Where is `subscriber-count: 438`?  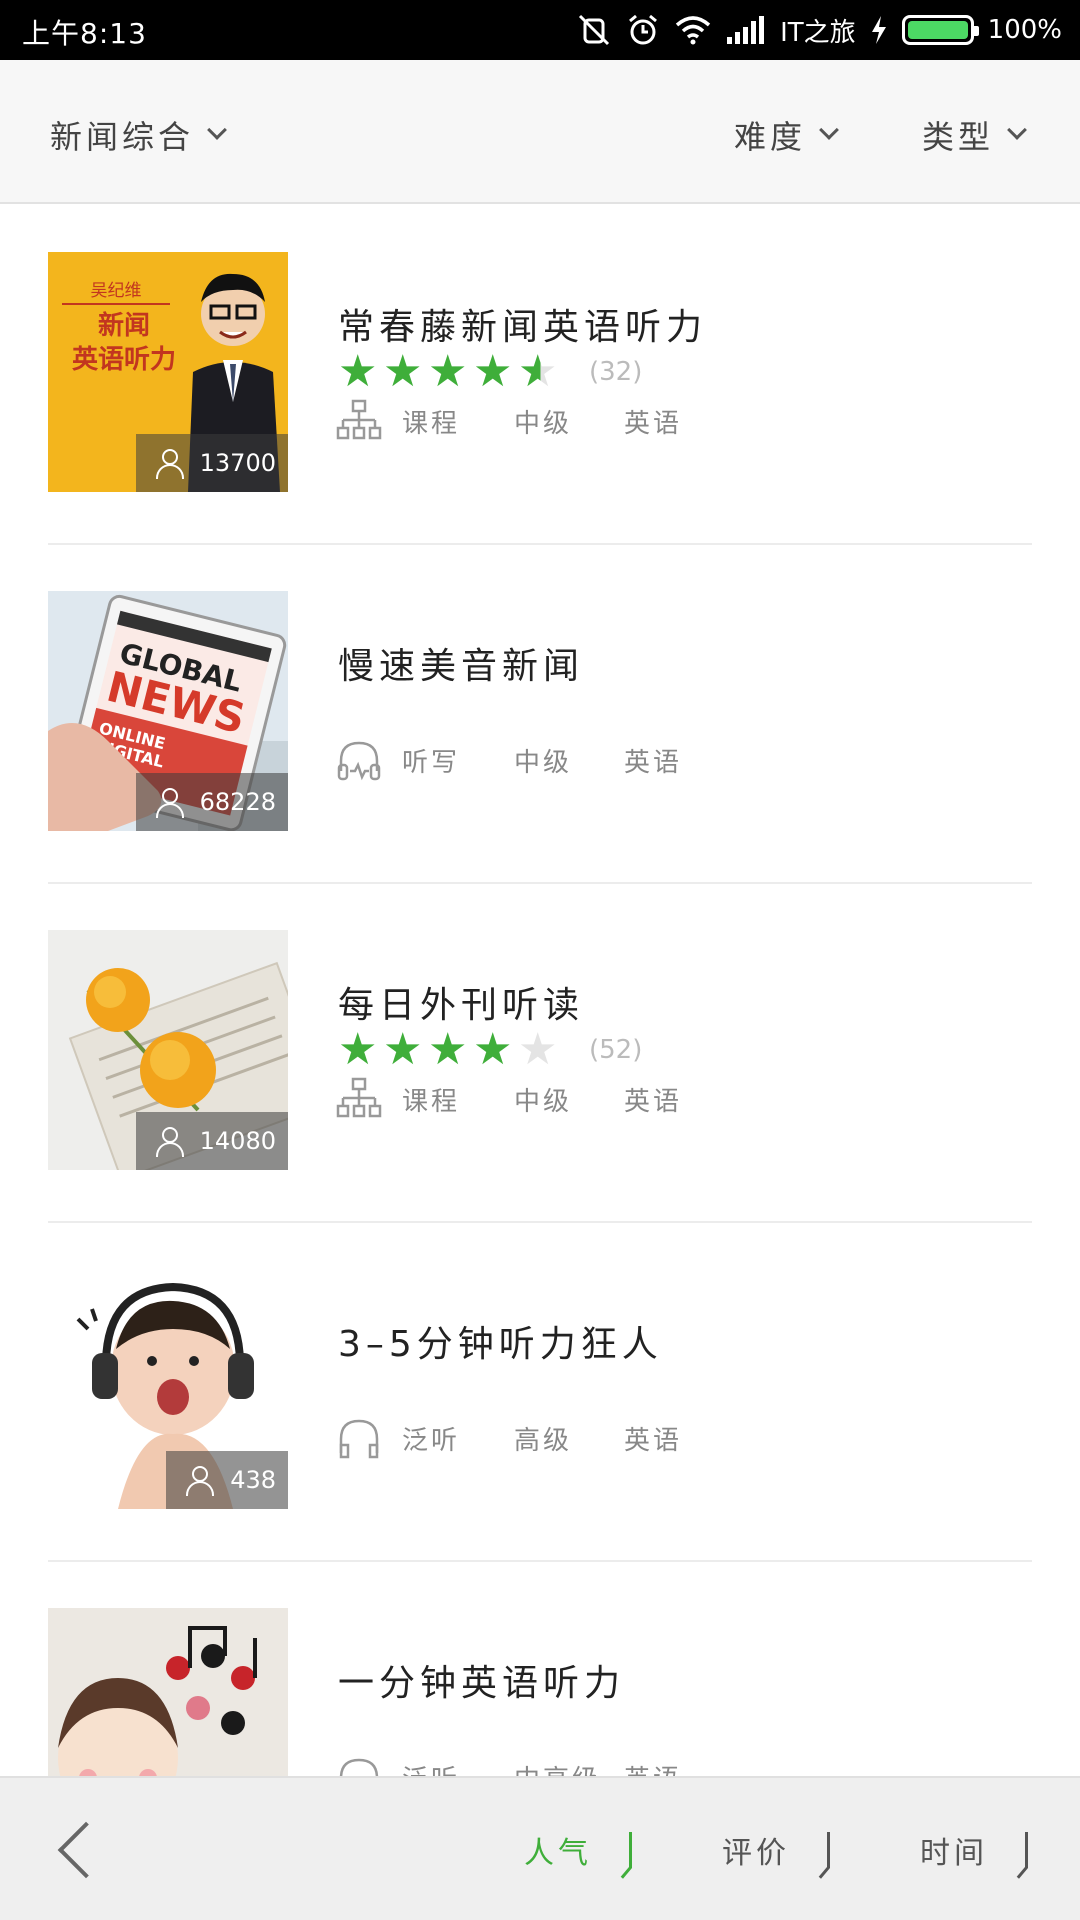 subscriber-count: 438 is located at coordinates (227, 1480).